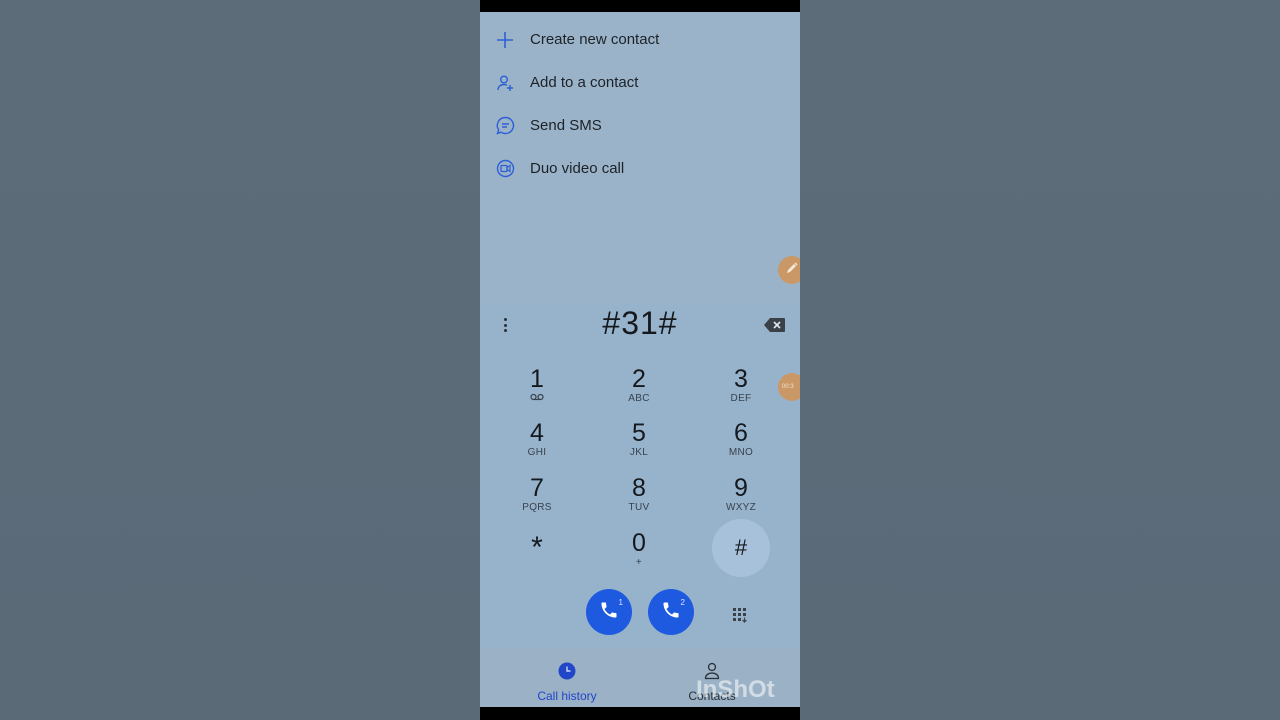  I want to click on key-9: 9 WXYZ, so click(741, 500).